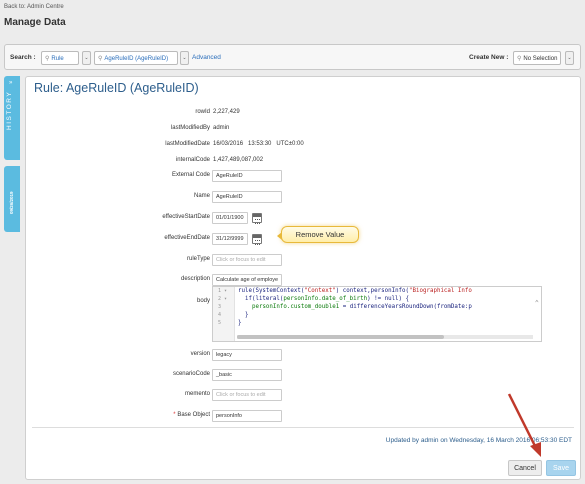  What do you see at coordinates (247, 260) in the screenshot?
I see `rule-type-field: Click or focus to edit` at bounding box center [247, 260].